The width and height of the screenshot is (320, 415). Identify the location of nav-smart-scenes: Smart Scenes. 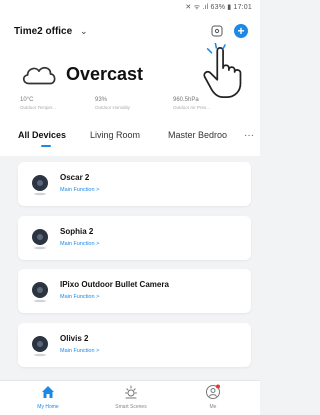
(131, 397).